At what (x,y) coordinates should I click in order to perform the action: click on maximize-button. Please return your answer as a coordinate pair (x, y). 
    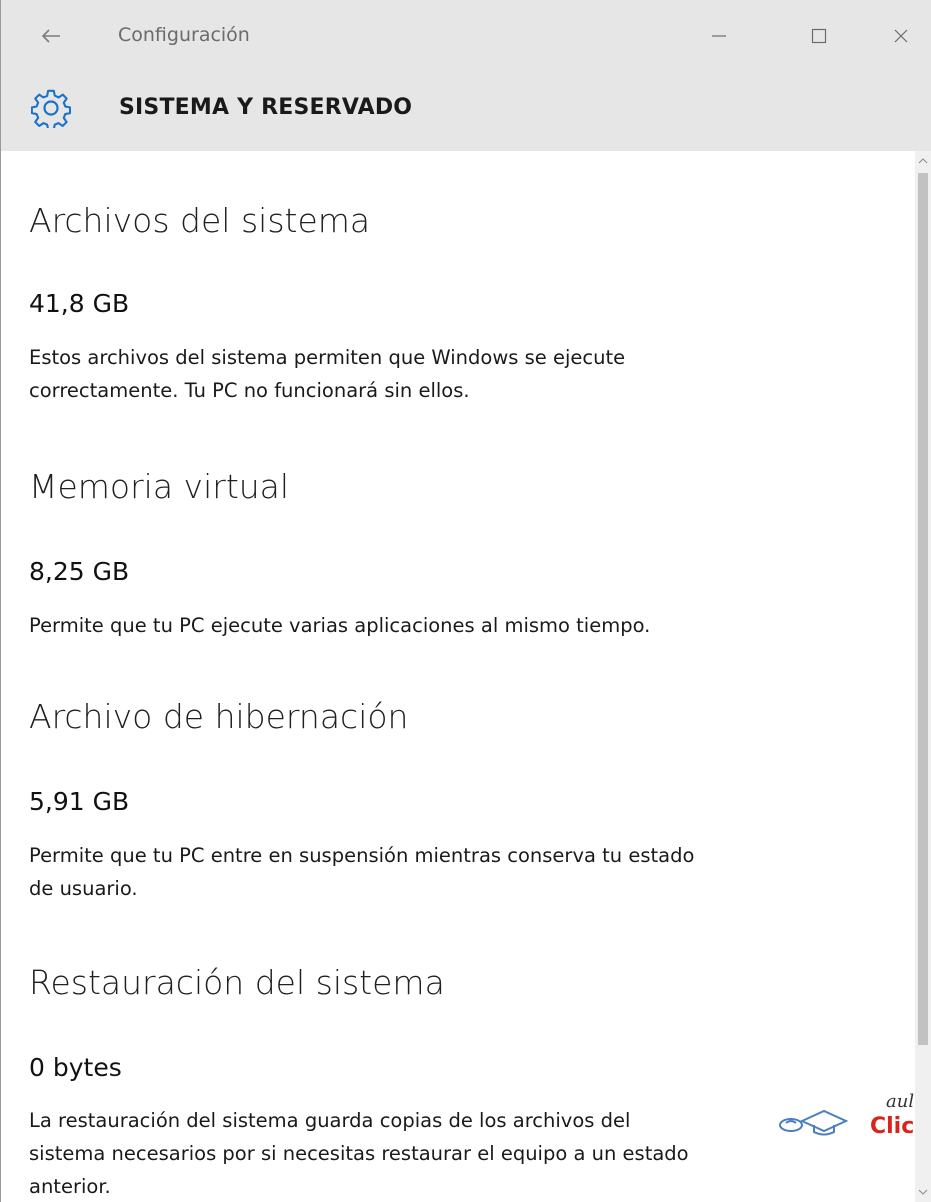
    Looking at the image, I should click on (819, 36).